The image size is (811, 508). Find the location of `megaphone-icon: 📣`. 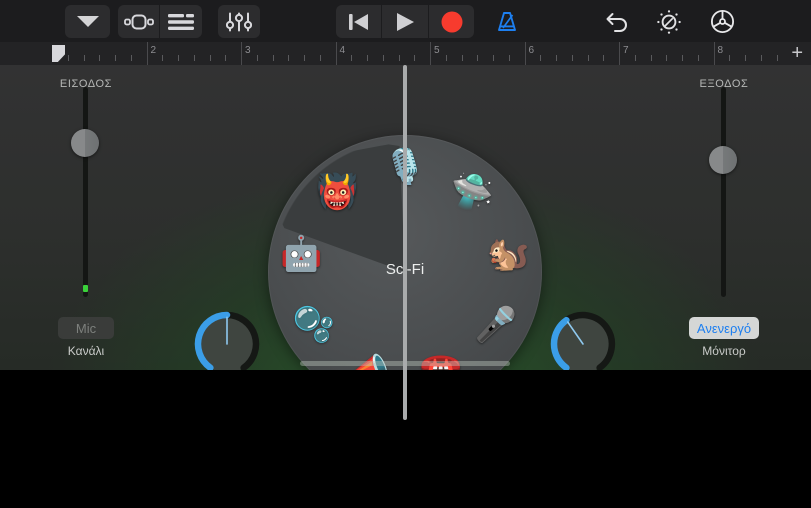

megaphone-icon: 📣 is located at coordinates (369, 357).